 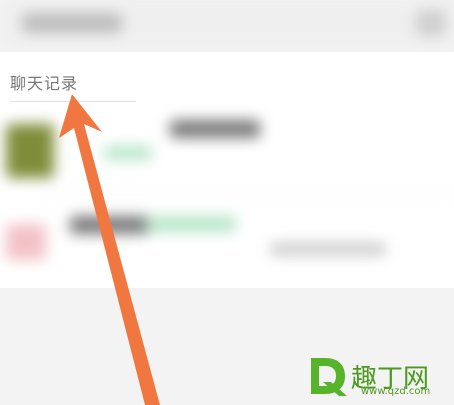 What do you see at coordinates (379, 378) in the screenshot?
I see `watermark: 趣丁网 www.qzd.com` at bounding box center [379, 378].